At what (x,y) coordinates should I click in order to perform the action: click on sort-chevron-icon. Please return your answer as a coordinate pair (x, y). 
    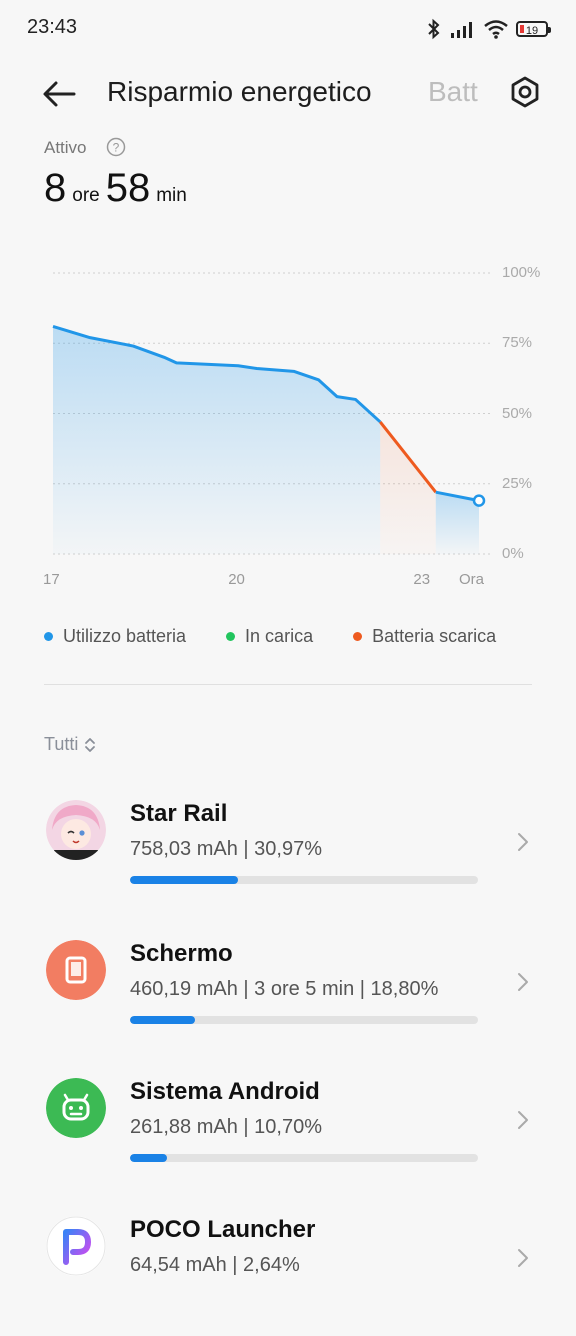
    Looking at the image, I should click on (90, 744).